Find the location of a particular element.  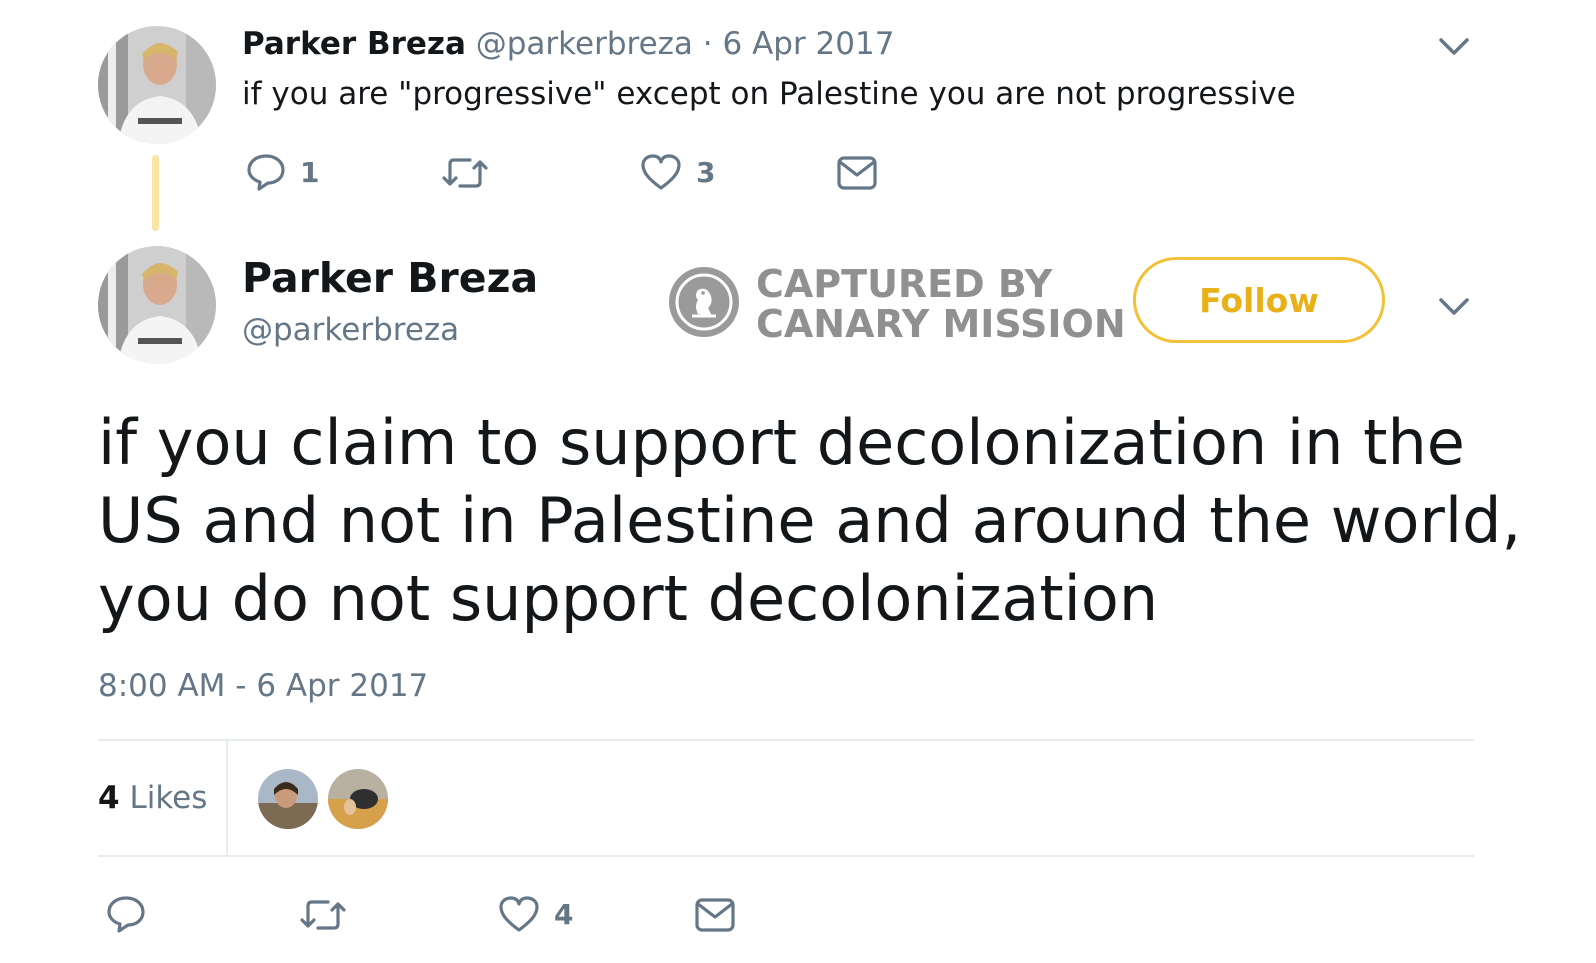

likes-label: Likes is located at coordinates (168, 798).